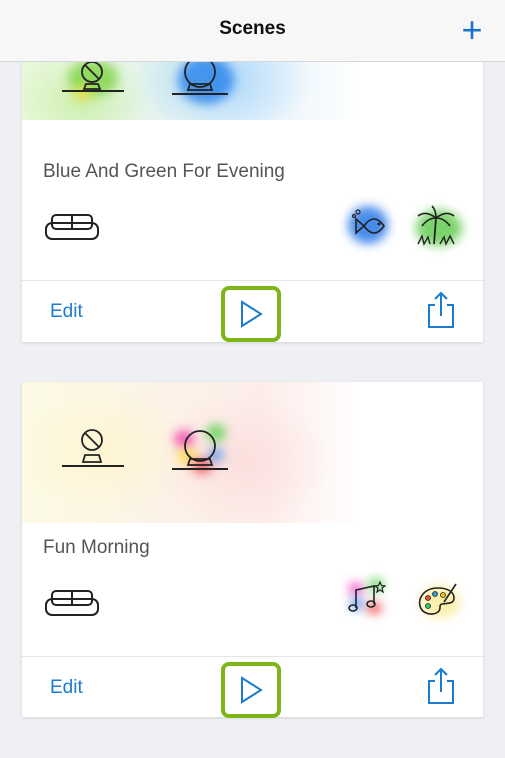  Describe the element at coordinates (164, 171) in the screenshot. I see `scene-name: Blue And Green For Evening` at that location.